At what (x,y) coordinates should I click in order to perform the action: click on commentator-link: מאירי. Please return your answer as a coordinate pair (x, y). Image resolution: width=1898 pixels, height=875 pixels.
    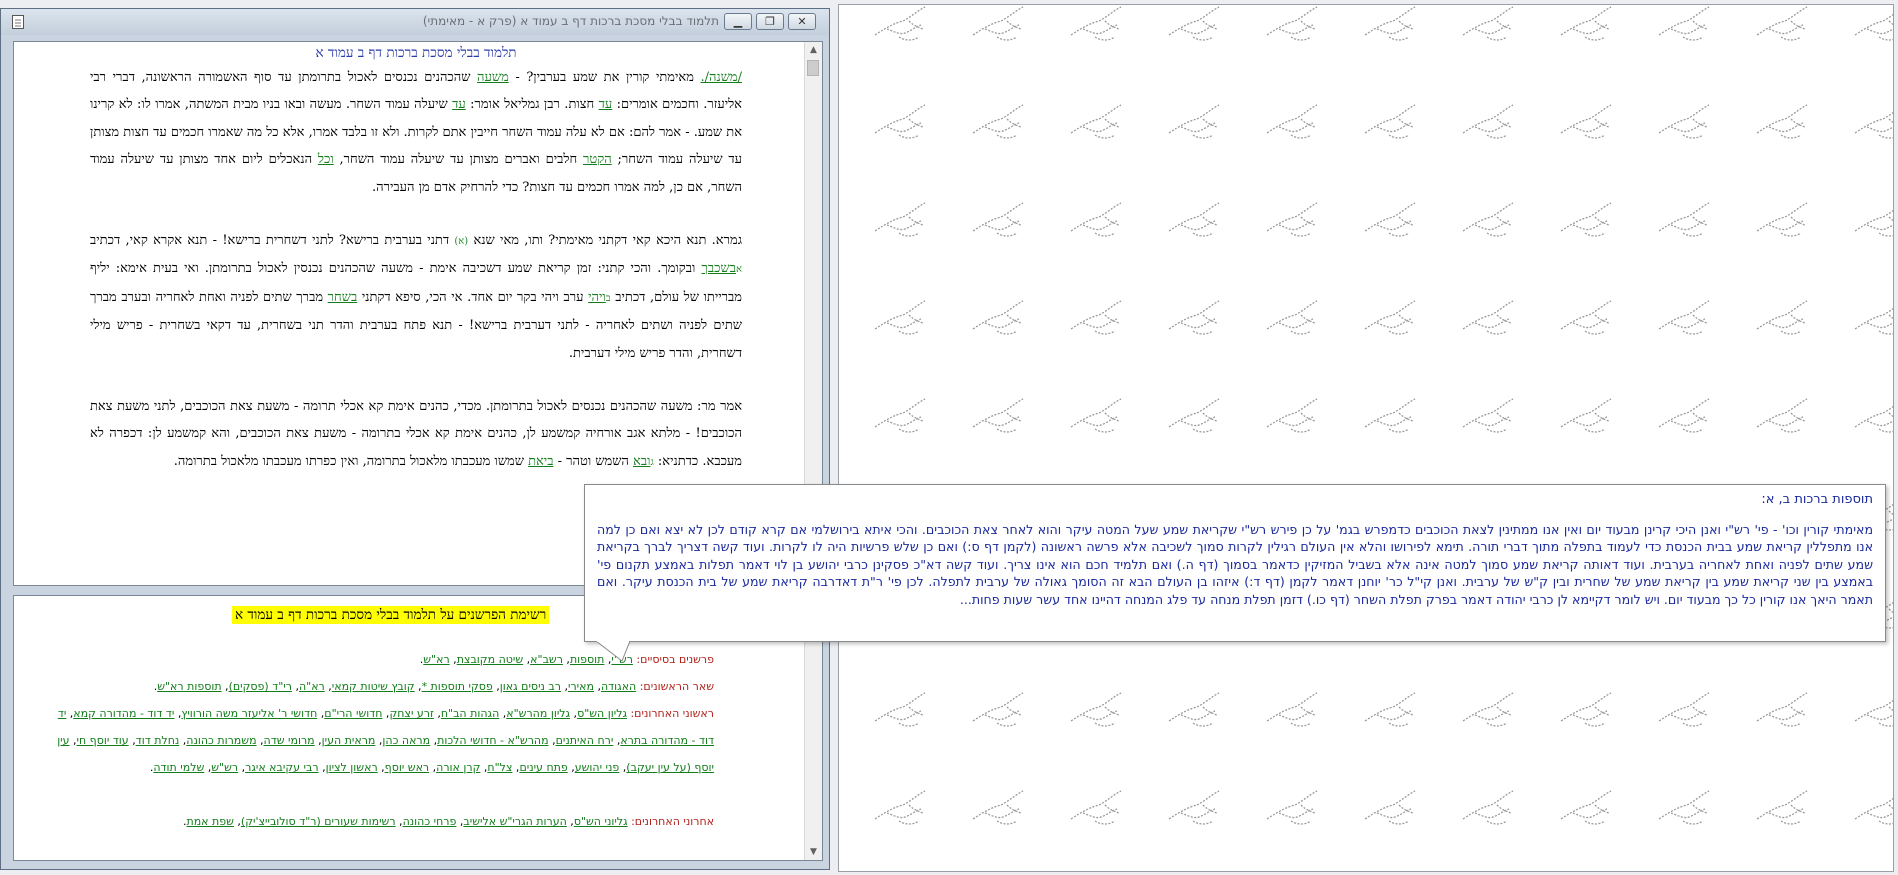
    Looking at the image, I should click on (581, 686).